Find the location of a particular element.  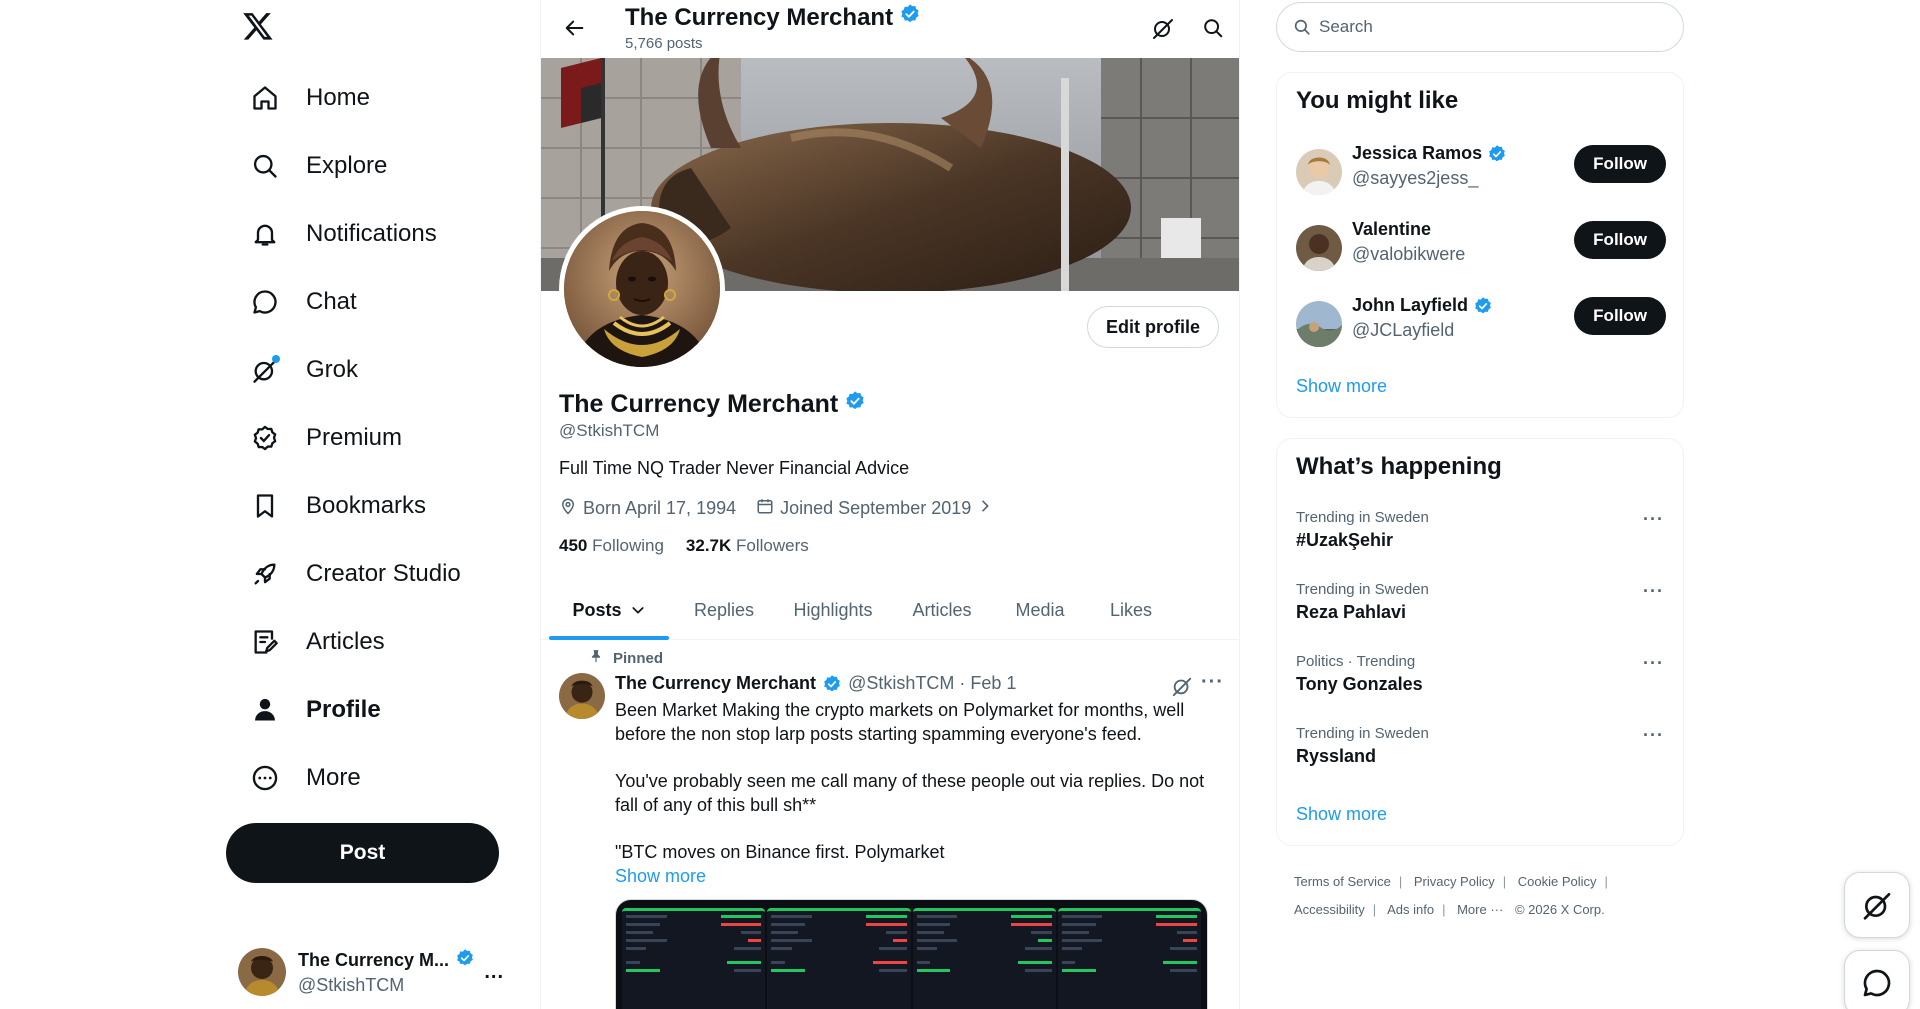

footer-link: Terms of Service is located at coordinates (1342, 881).